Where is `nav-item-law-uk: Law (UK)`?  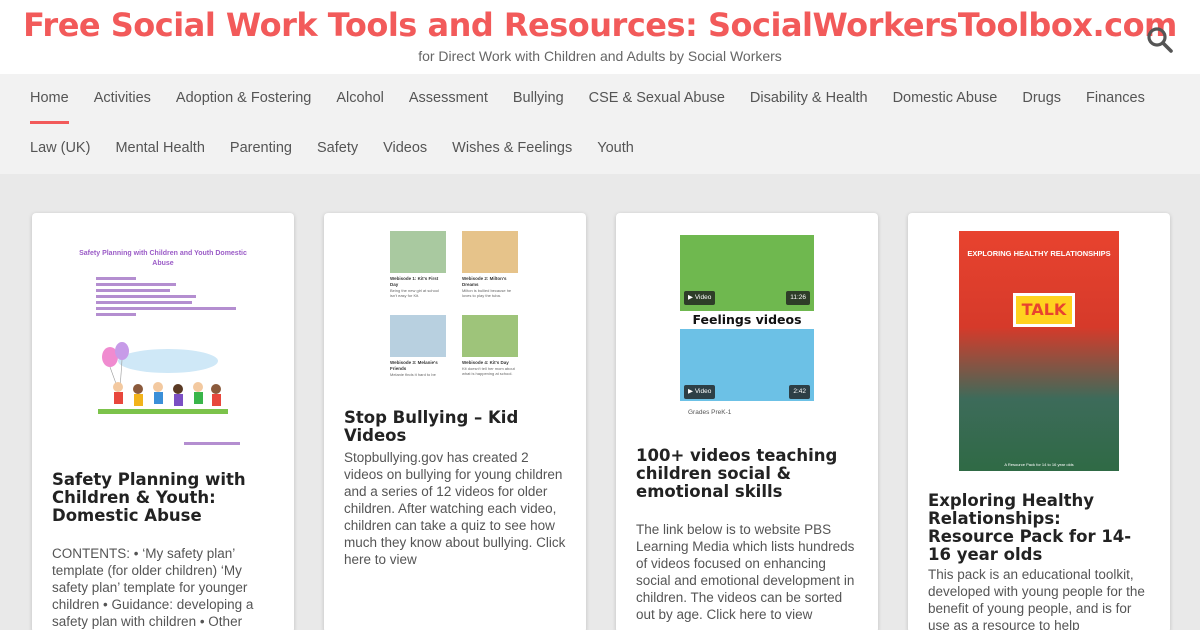
nav-item-law-uk: Law (UK) is located at coordinates (60, 149).